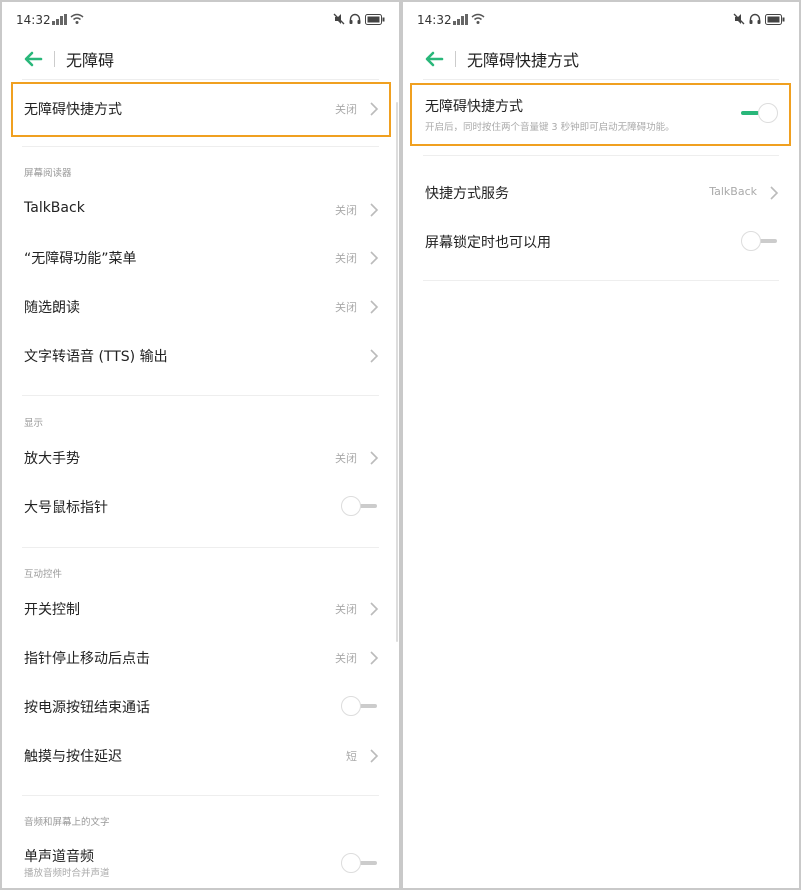 Image resolution: width=801 pixels, height=890 pixels. I want to click on select-to-speak-label: 随选朗读, so click(52, 308).